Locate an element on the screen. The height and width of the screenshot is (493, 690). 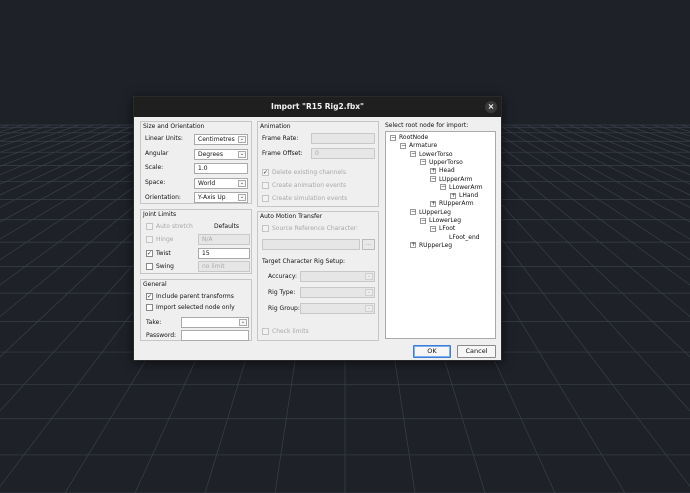
auto-stretch-checkbox is located at coordinates (149, 226).